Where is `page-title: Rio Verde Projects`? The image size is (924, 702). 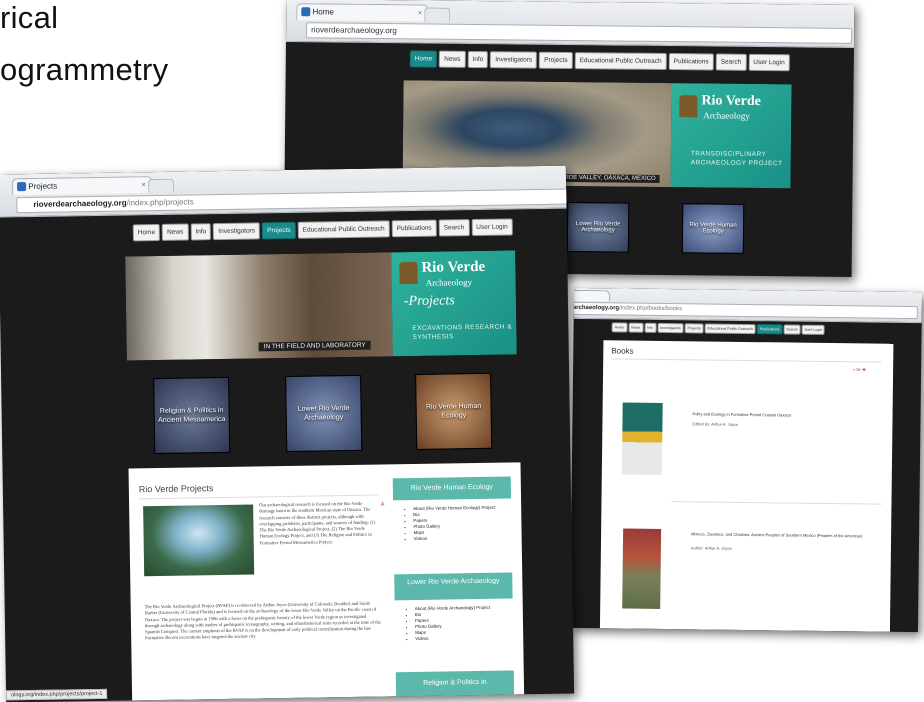 page-title: Rio Verde Projects is located at coordinates (176, 489).